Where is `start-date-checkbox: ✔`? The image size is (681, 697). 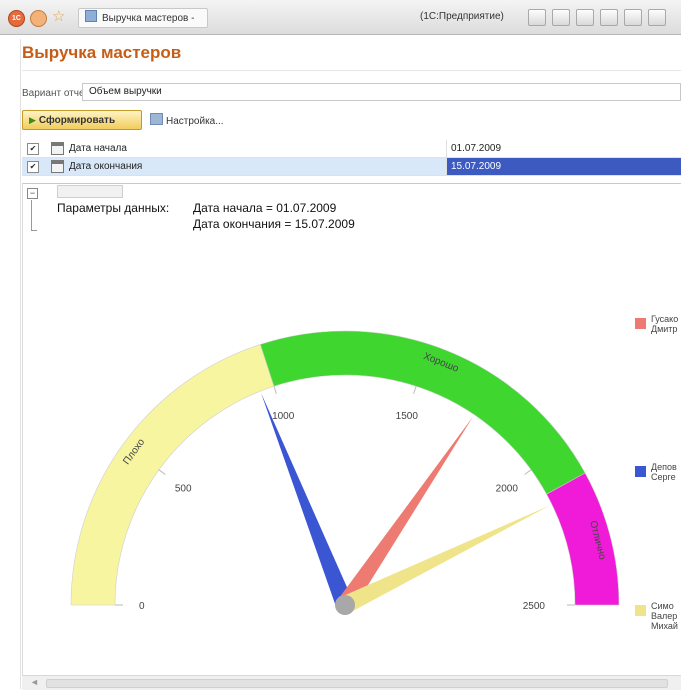
start-date-checkbox: ✔ is located at coordinates (33, 149).